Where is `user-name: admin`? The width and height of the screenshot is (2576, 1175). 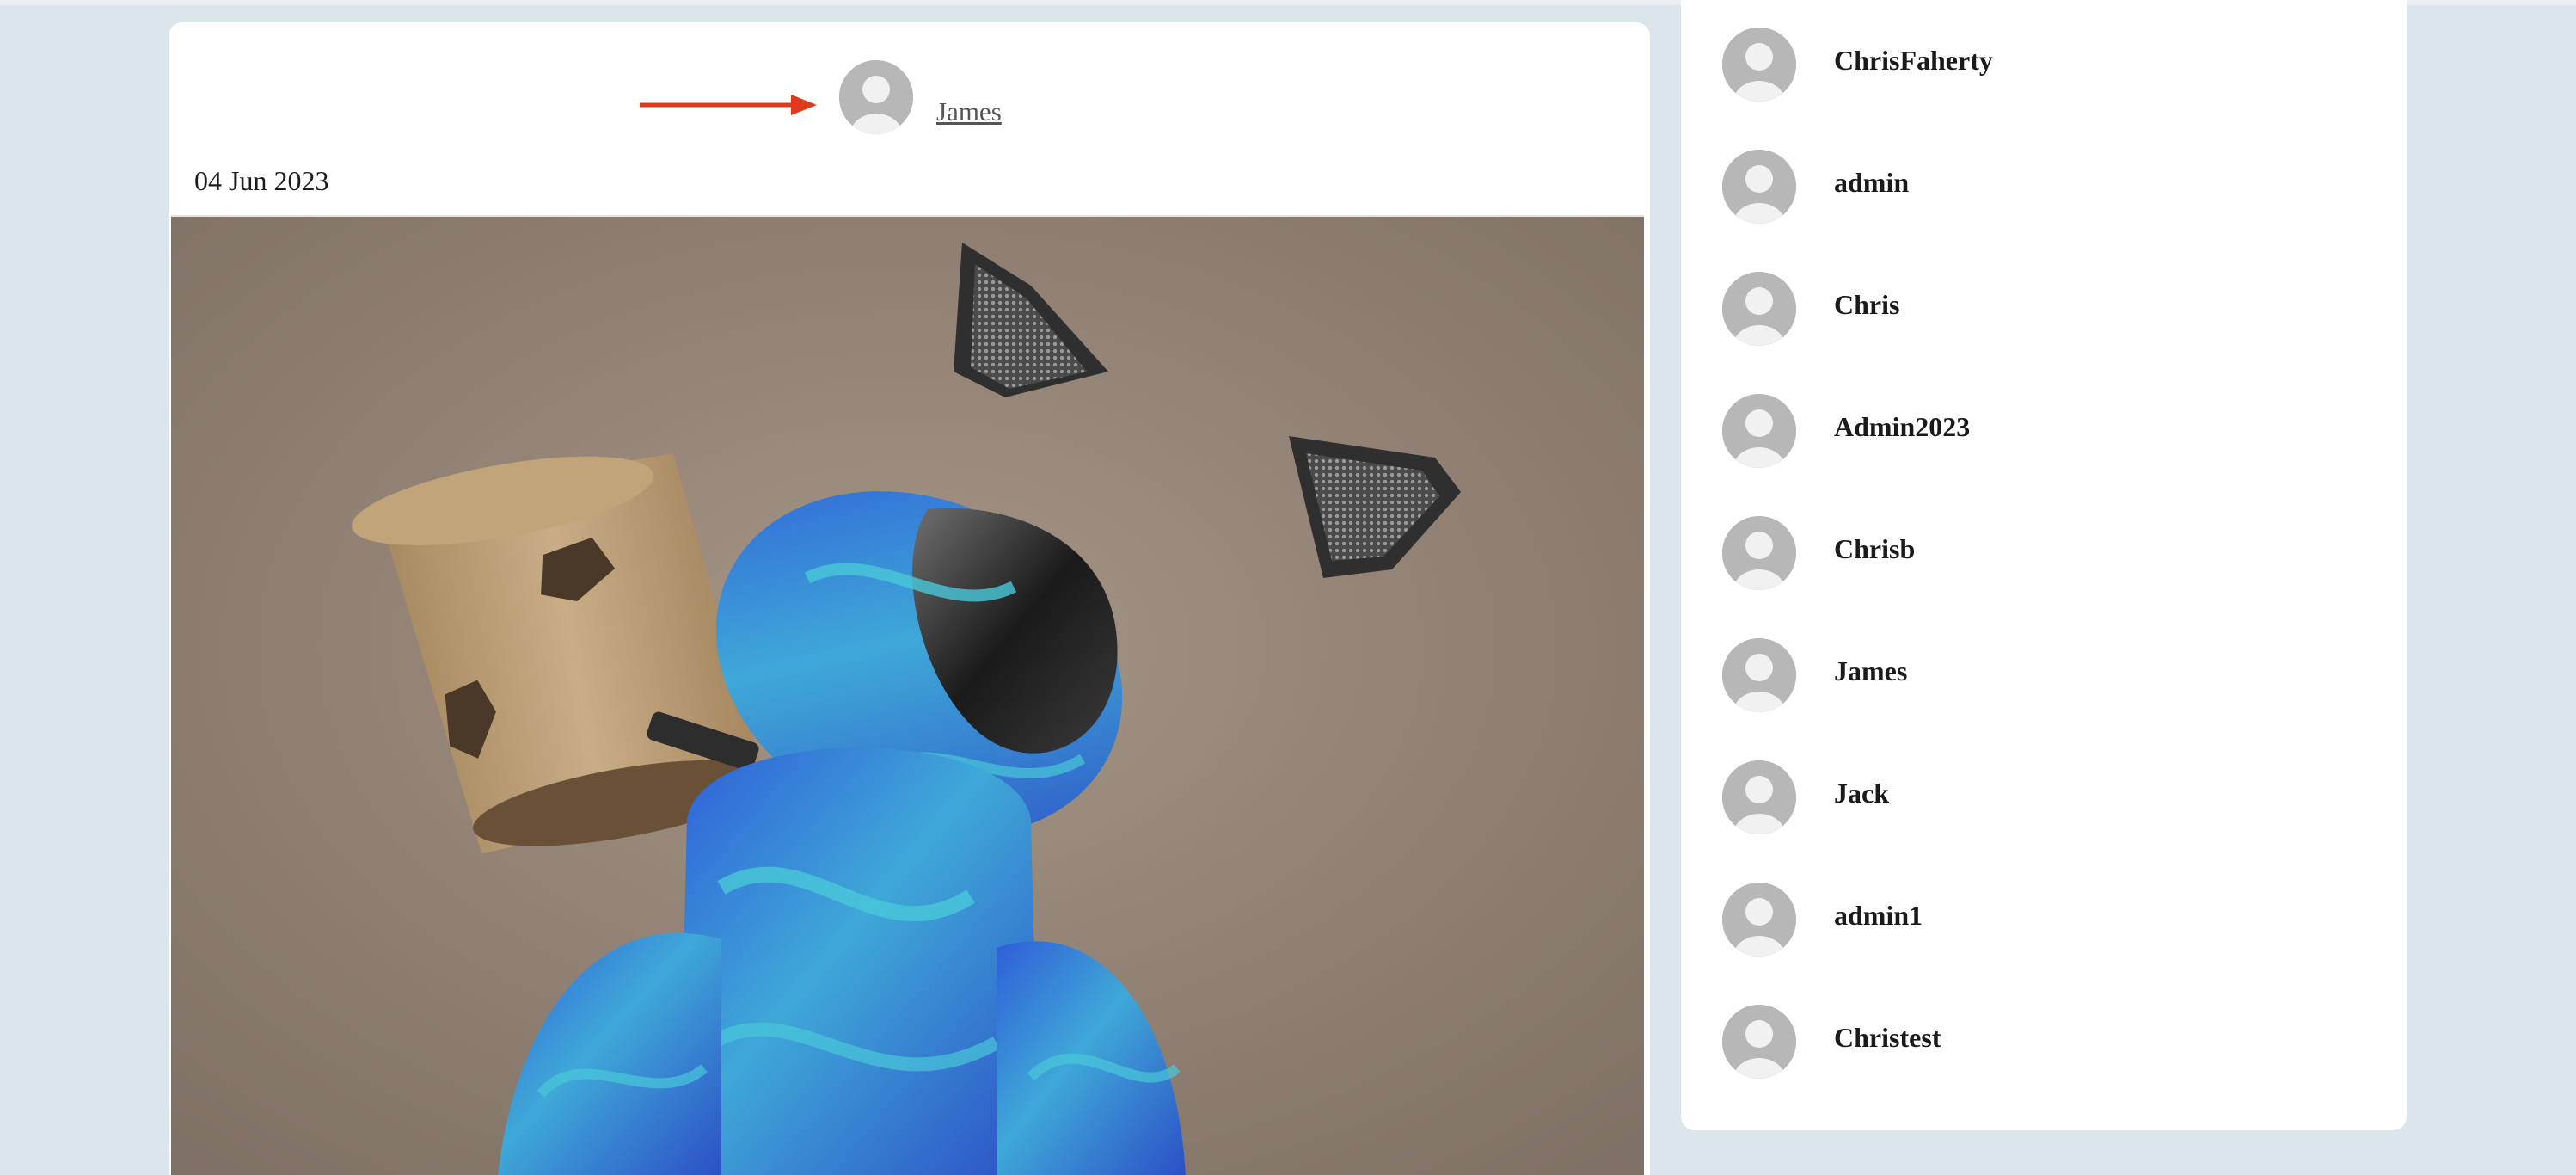 user-name: admin is located at coordinates (1871, 183).